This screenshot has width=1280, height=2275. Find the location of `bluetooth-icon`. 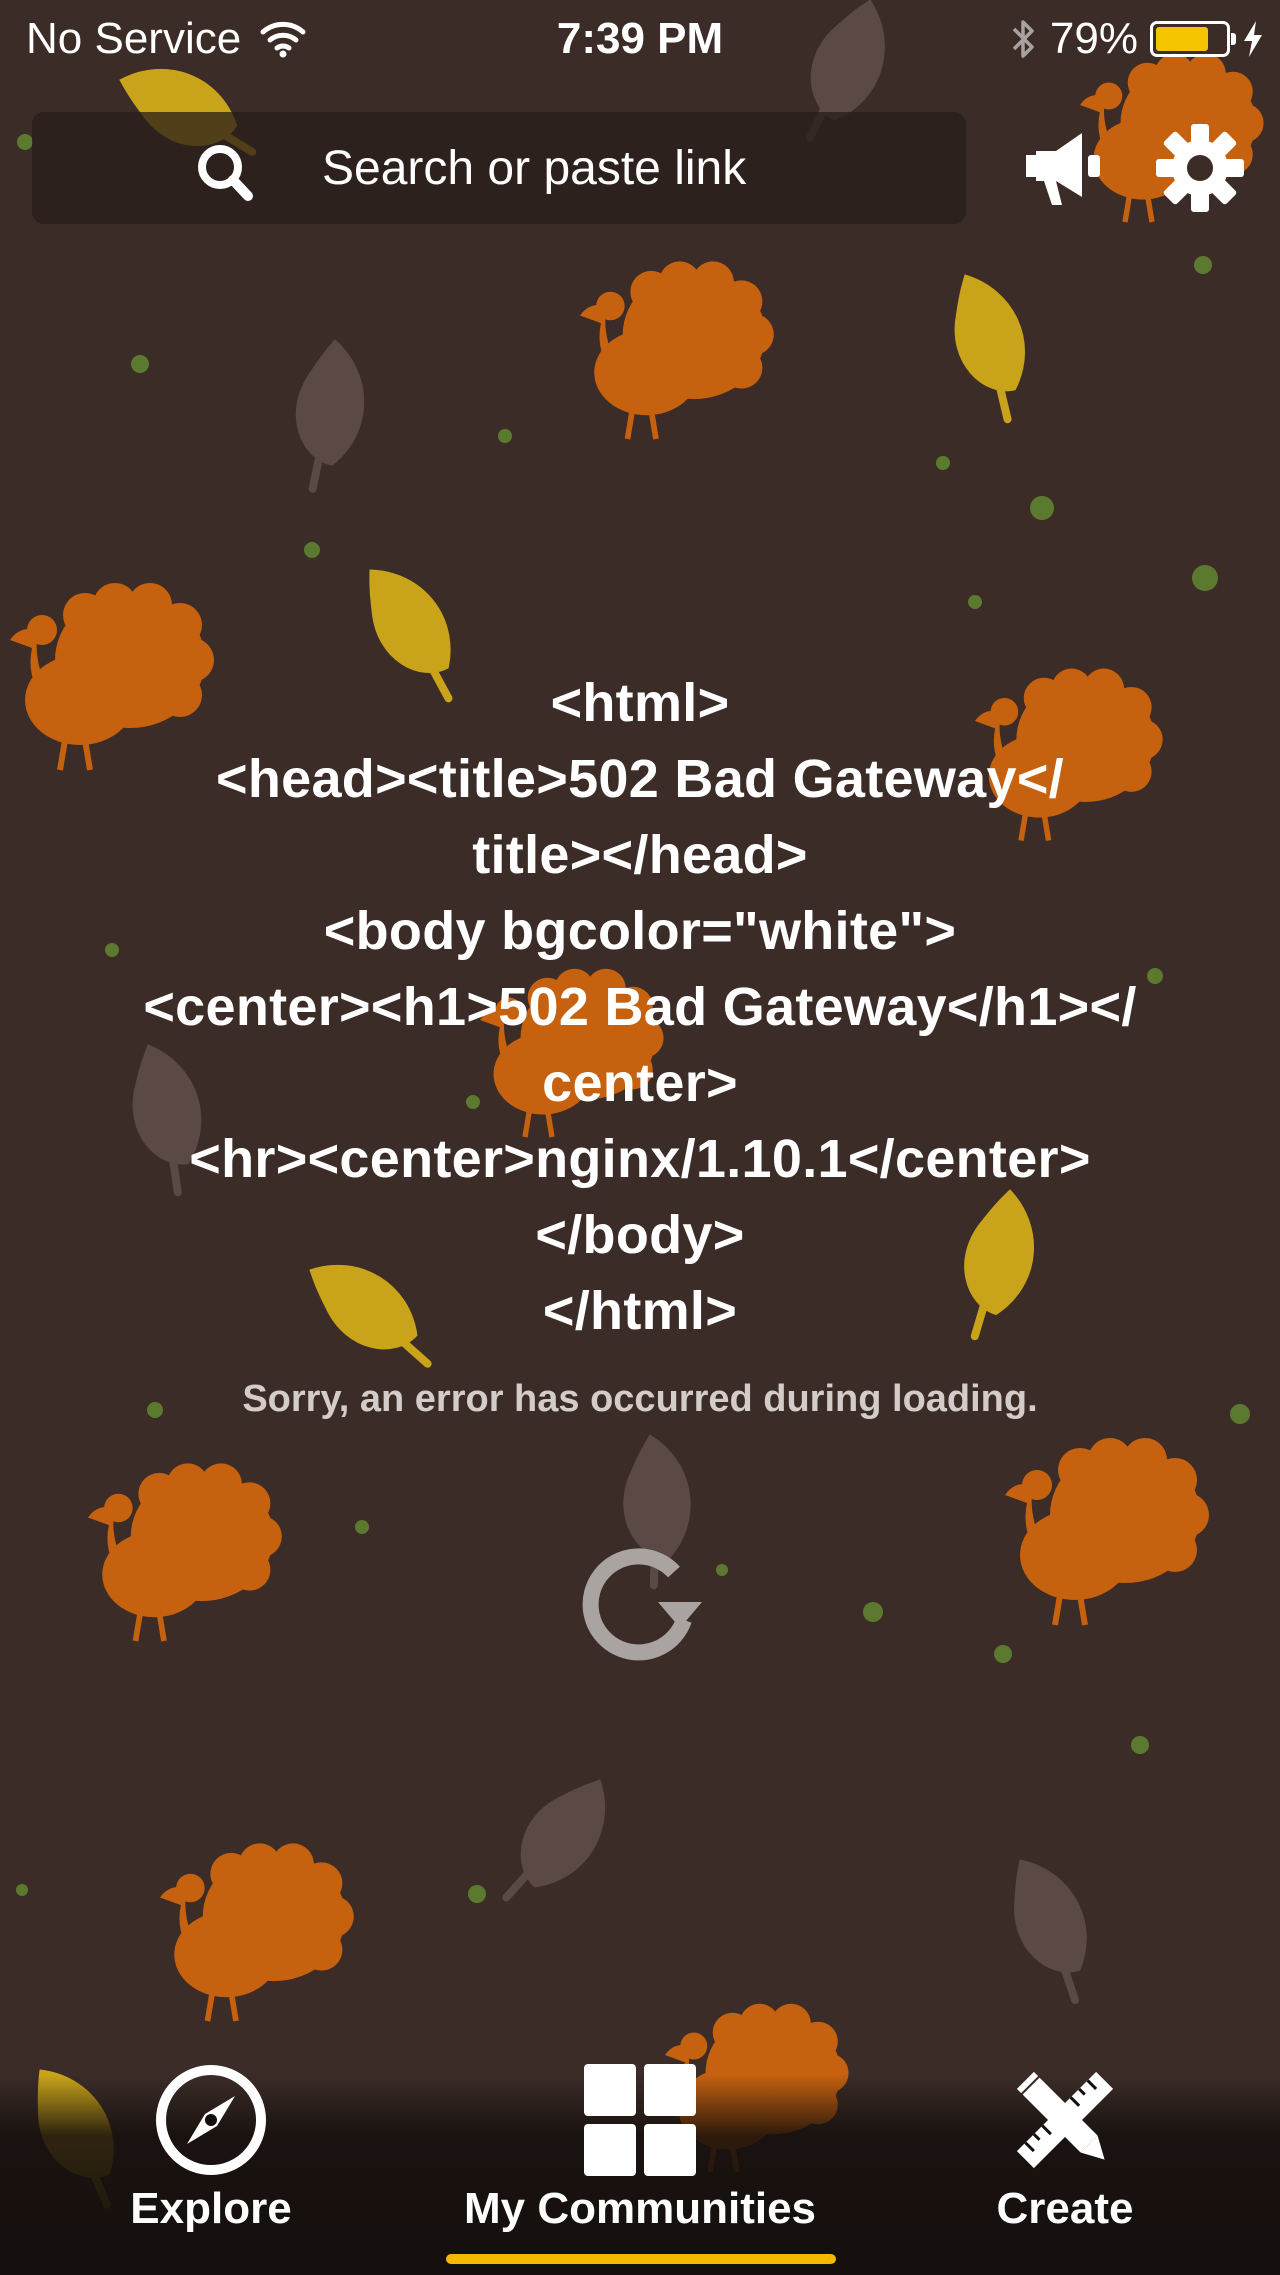

bluetooth-icon is located at coordinates (1023, 39).